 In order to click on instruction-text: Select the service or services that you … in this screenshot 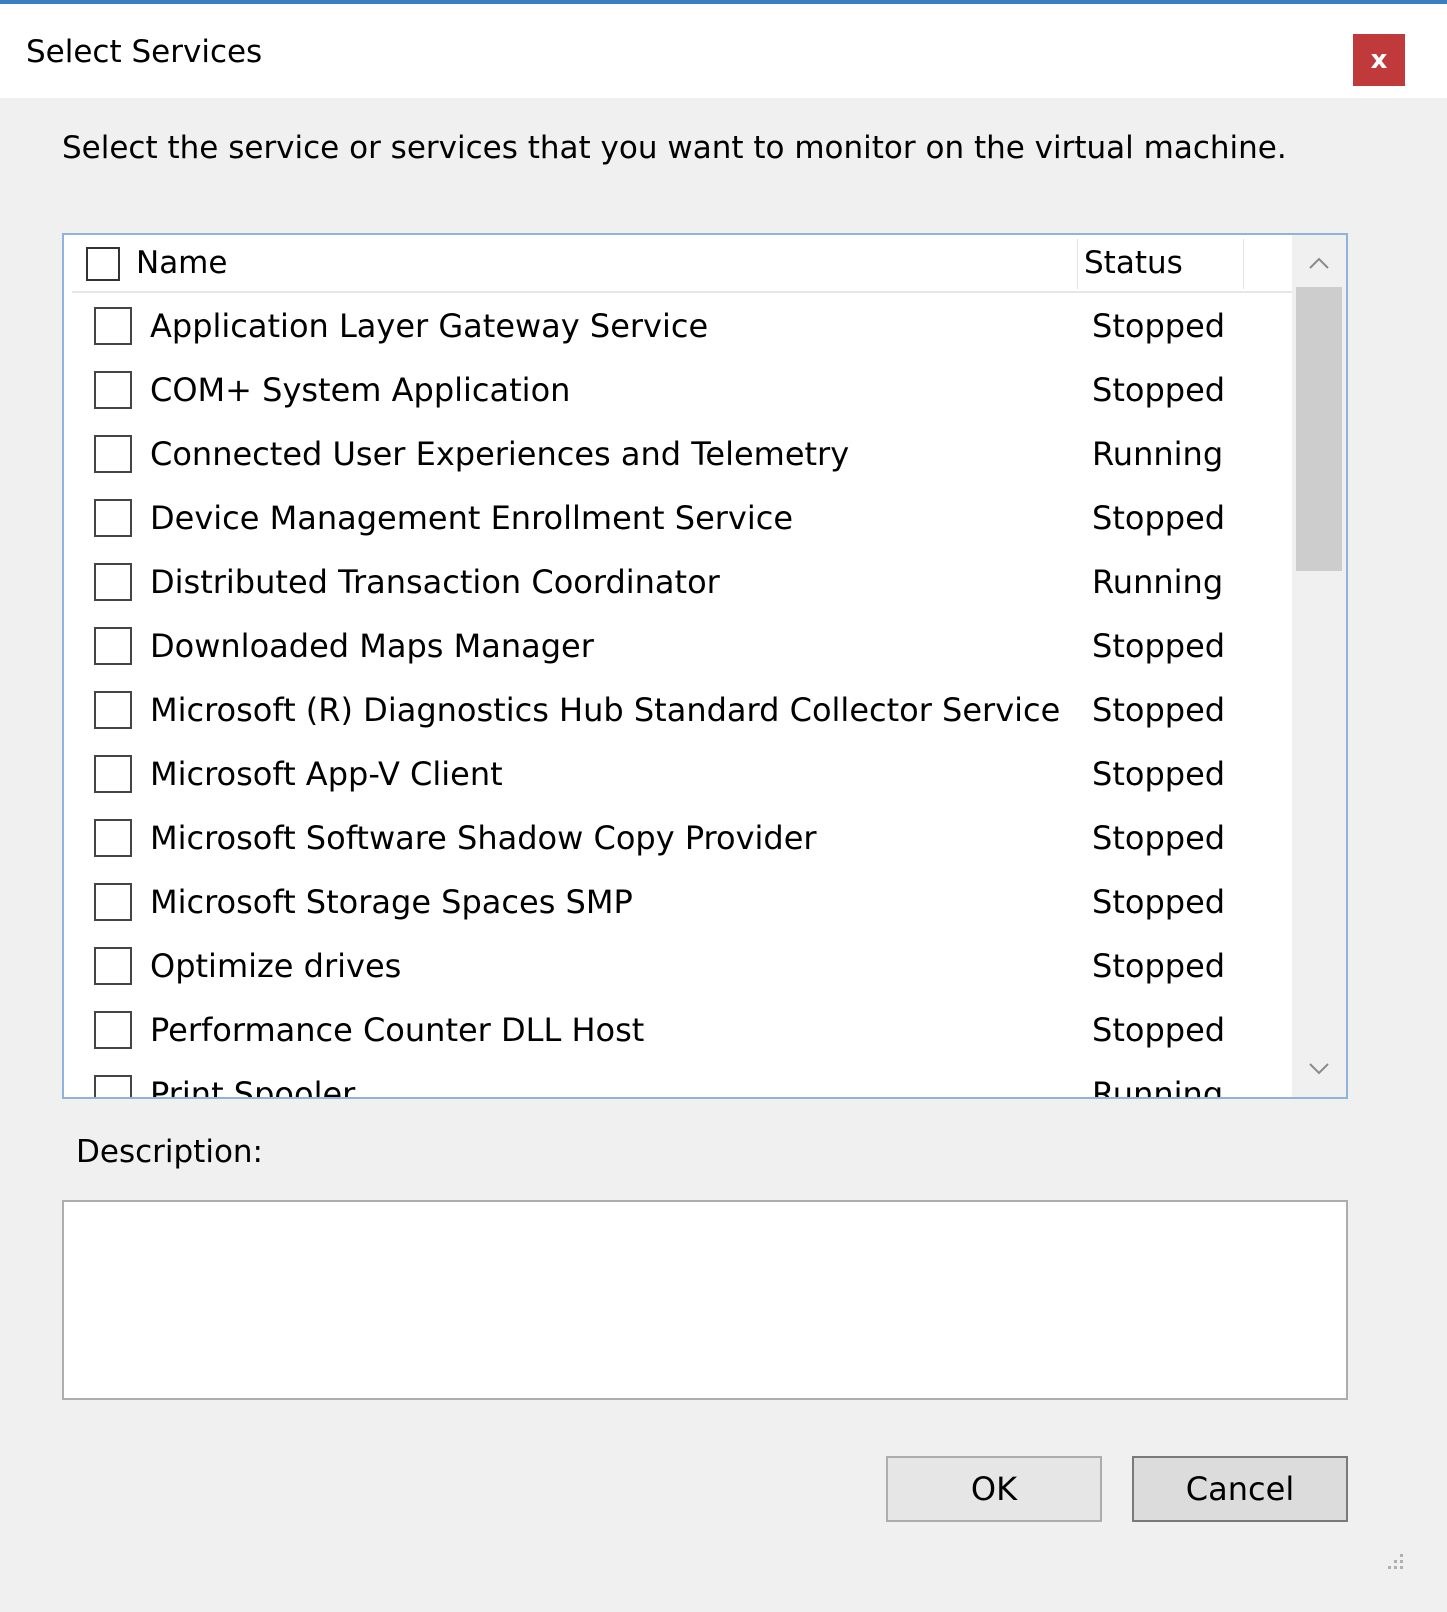, I will do `click(674, 148)`.